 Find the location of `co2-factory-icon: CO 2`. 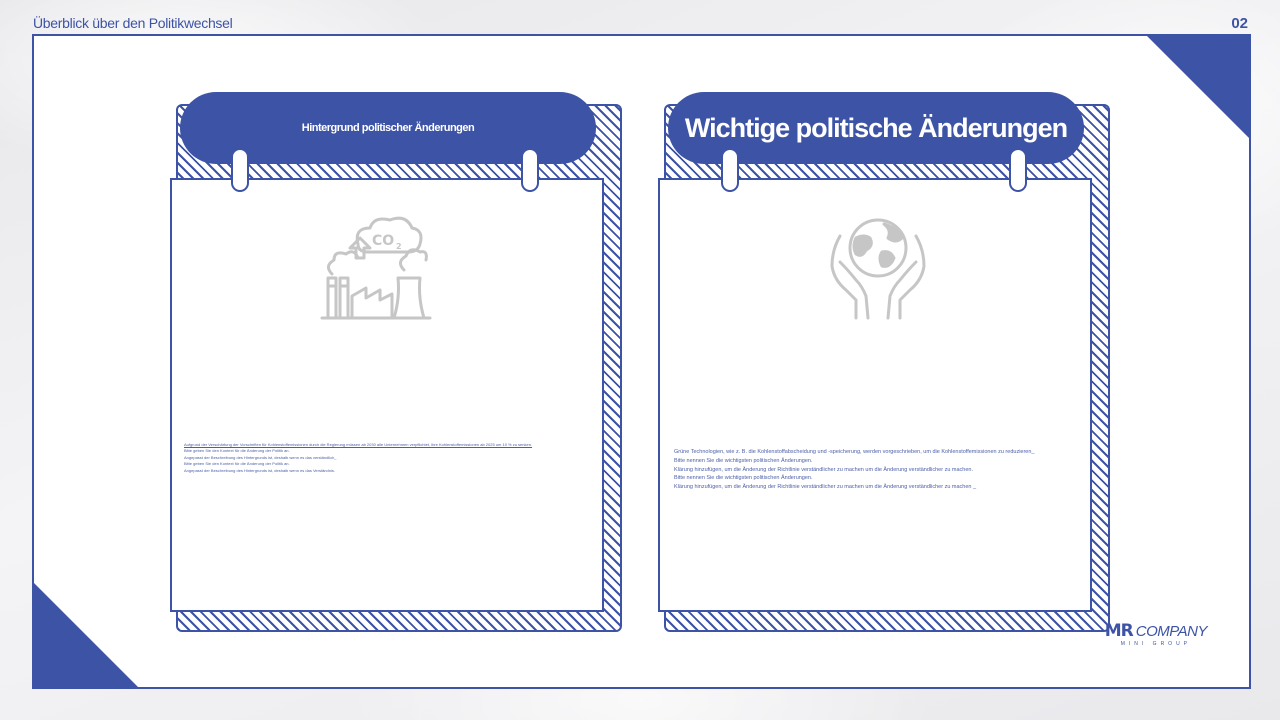

co2-factory-icon: CO 2 is located at coordinates (376, 269).